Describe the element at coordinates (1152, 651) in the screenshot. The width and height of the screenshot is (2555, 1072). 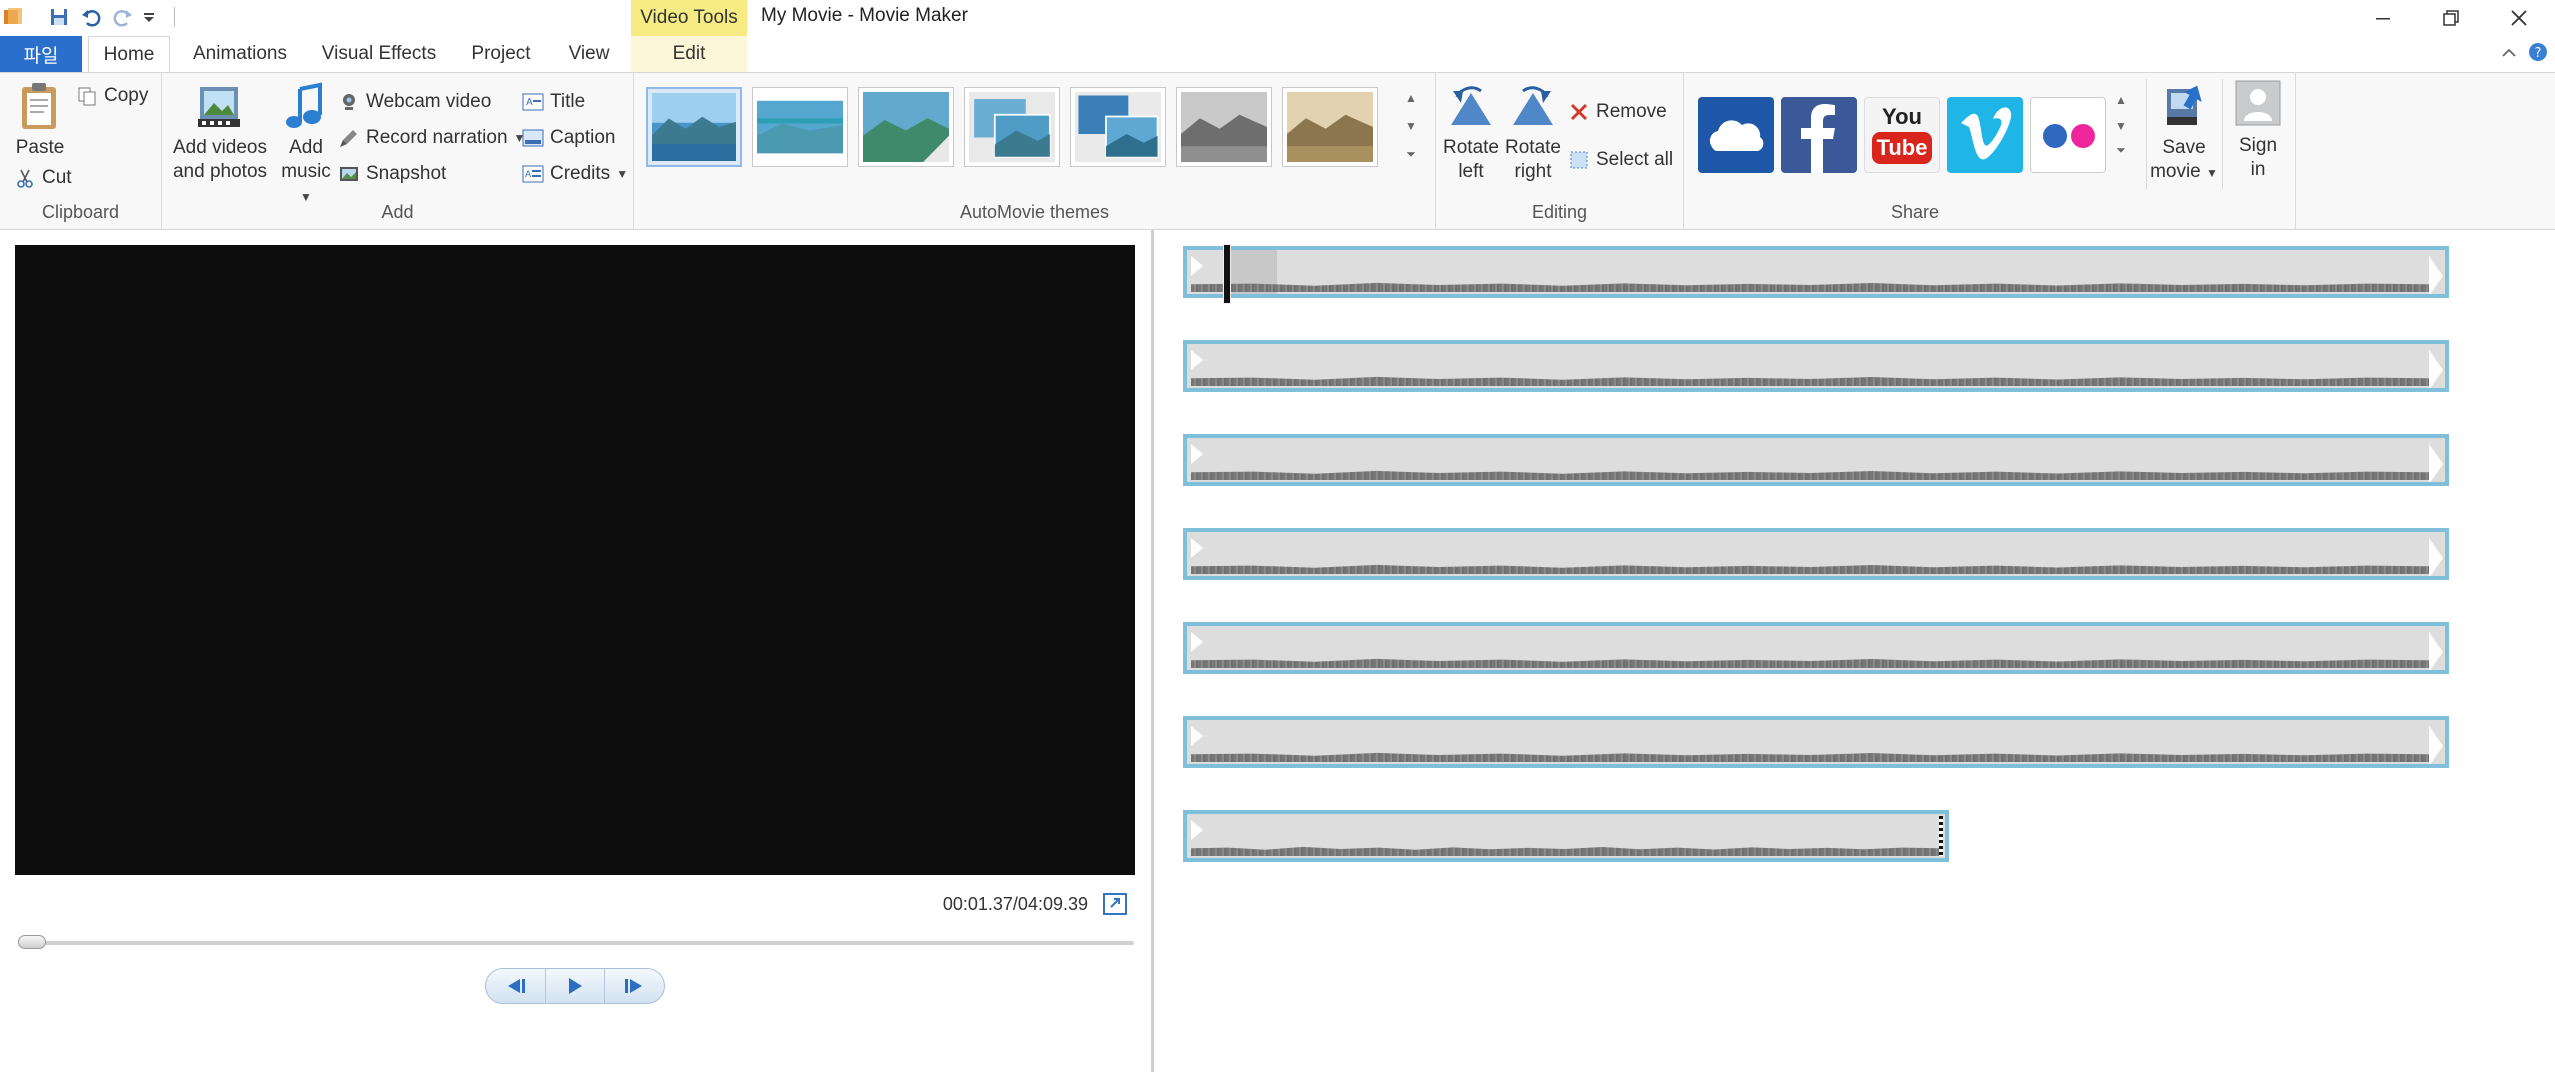
I see `pane-splitter` at that location.